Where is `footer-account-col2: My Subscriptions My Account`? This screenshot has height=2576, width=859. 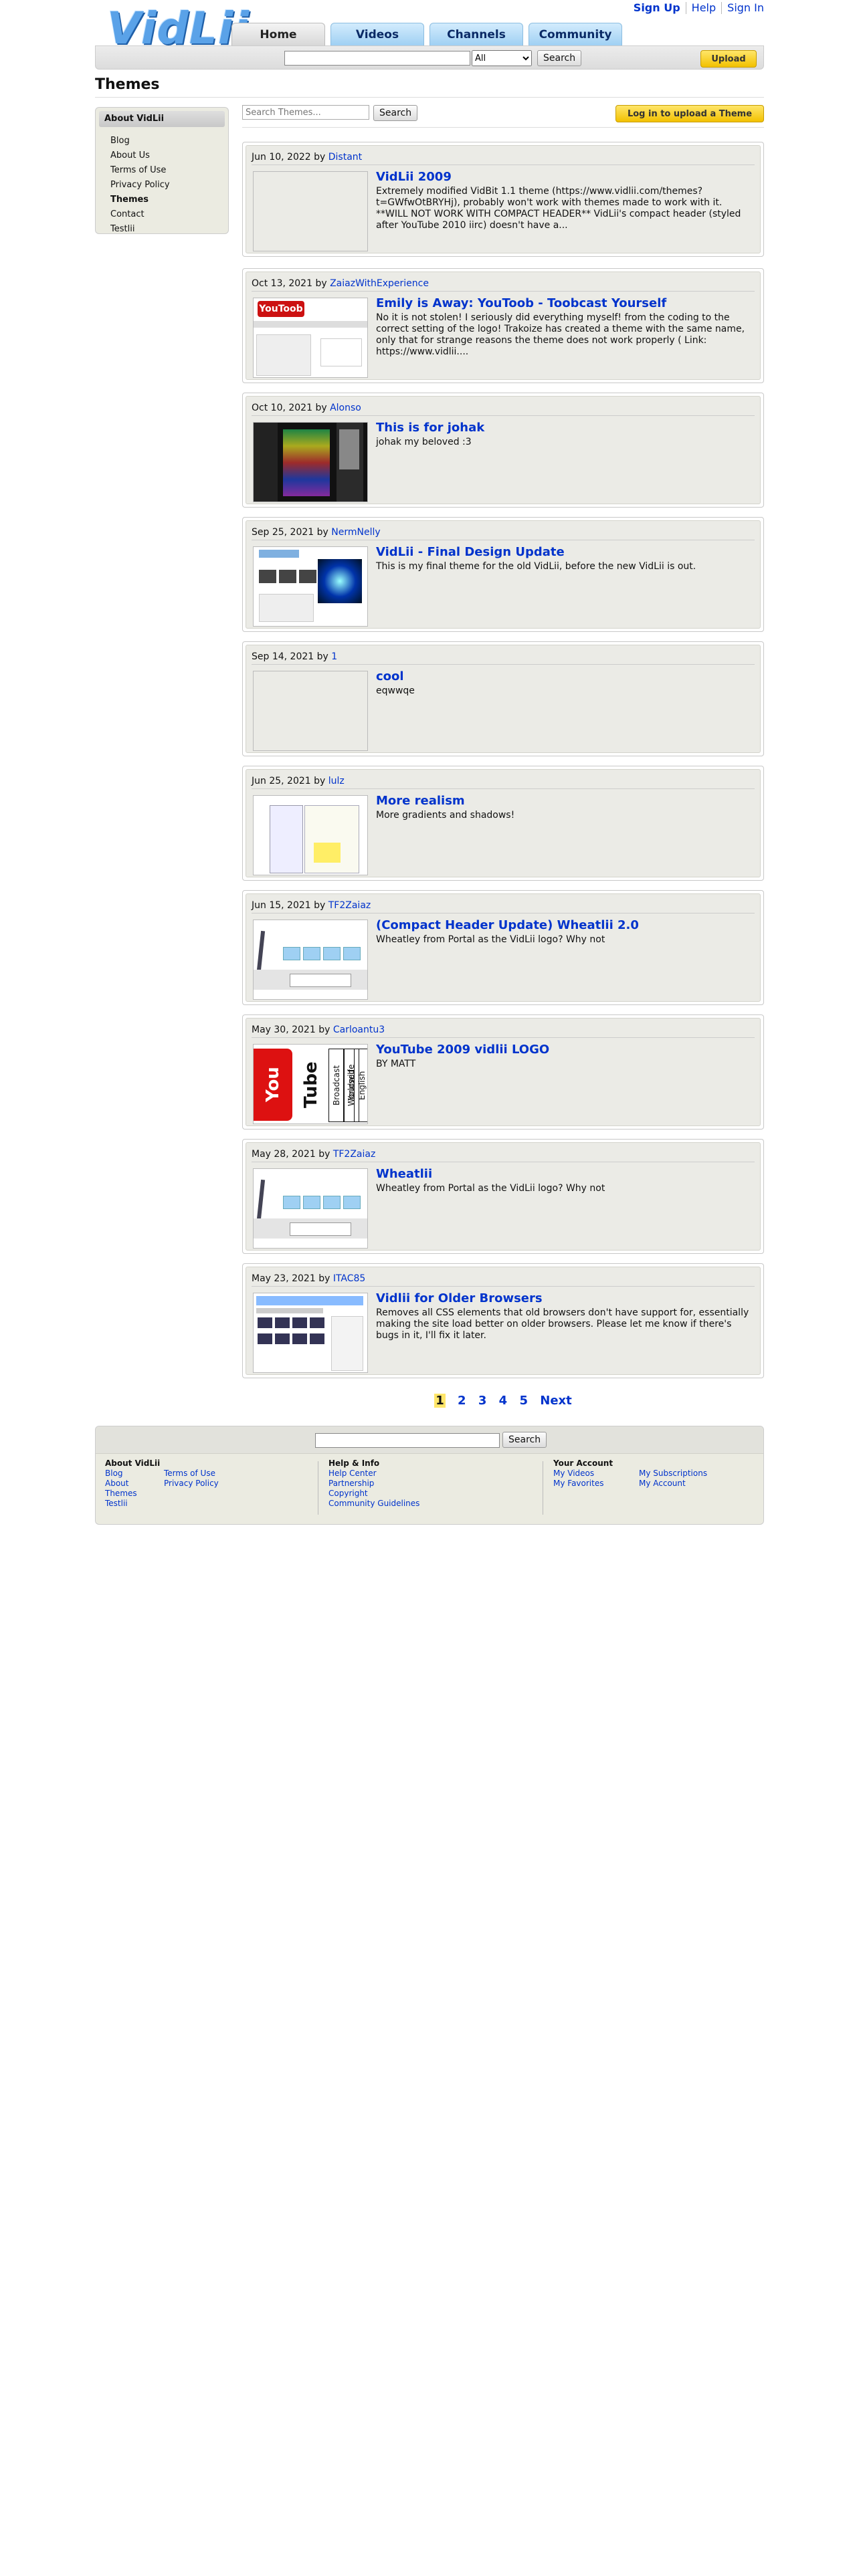 footer-account-col2: My Subscriptions My Account is located at coordinates (673, 1479).